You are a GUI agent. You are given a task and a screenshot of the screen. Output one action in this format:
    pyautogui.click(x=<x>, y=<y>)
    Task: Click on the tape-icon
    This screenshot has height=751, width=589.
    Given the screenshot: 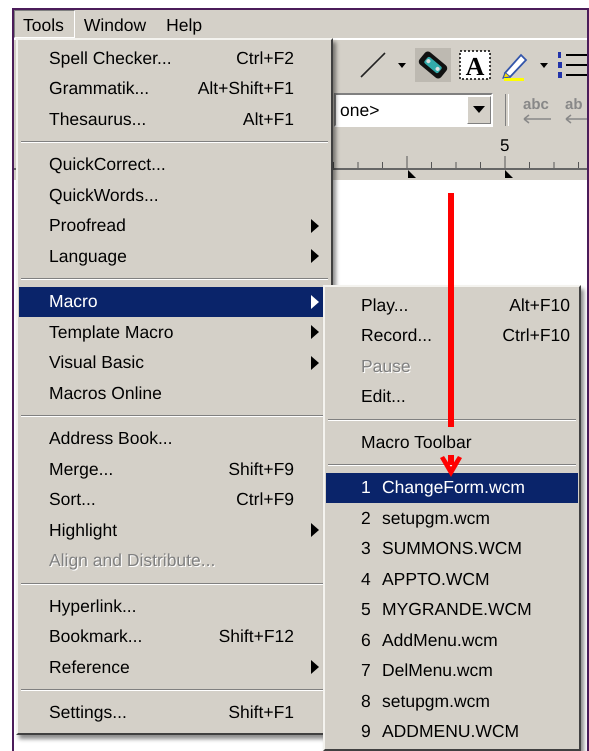 What is the action you would take?
    pyautogui.click(x=433, y=65)
    